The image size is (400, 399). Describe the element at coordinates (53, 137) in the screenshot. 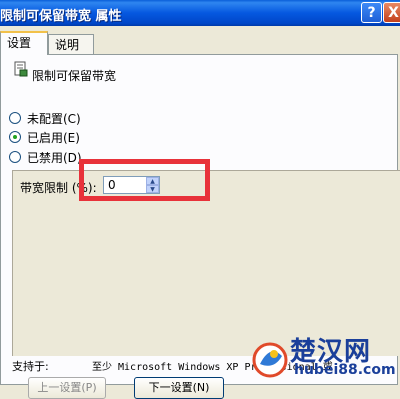

I see `radio-enabled-label: 已启用(E)` at that location.